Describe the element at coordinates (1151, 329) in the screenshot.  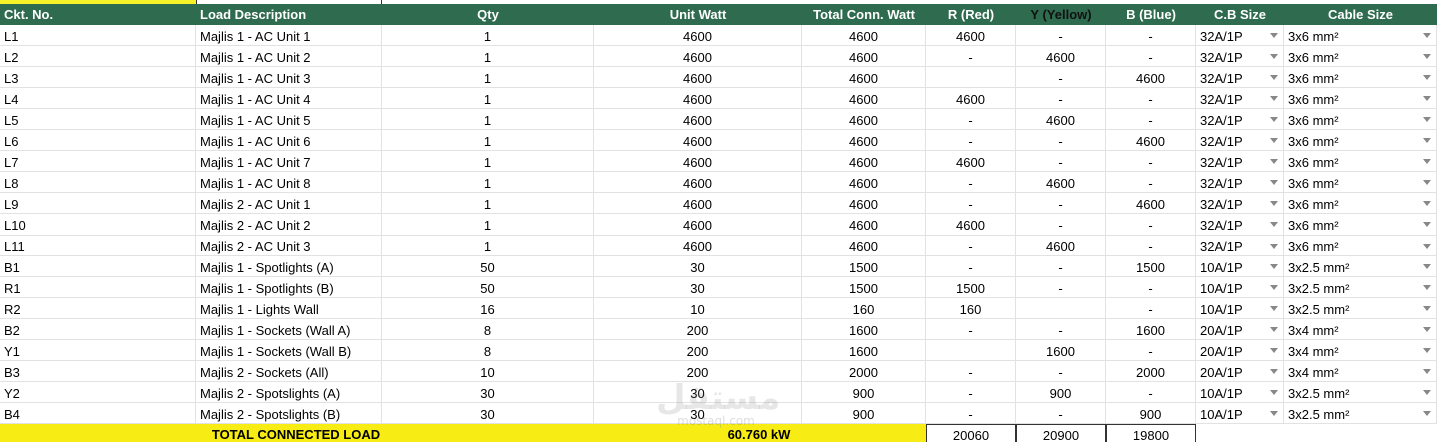
I see `cell-b-blue: 1600` at that location.